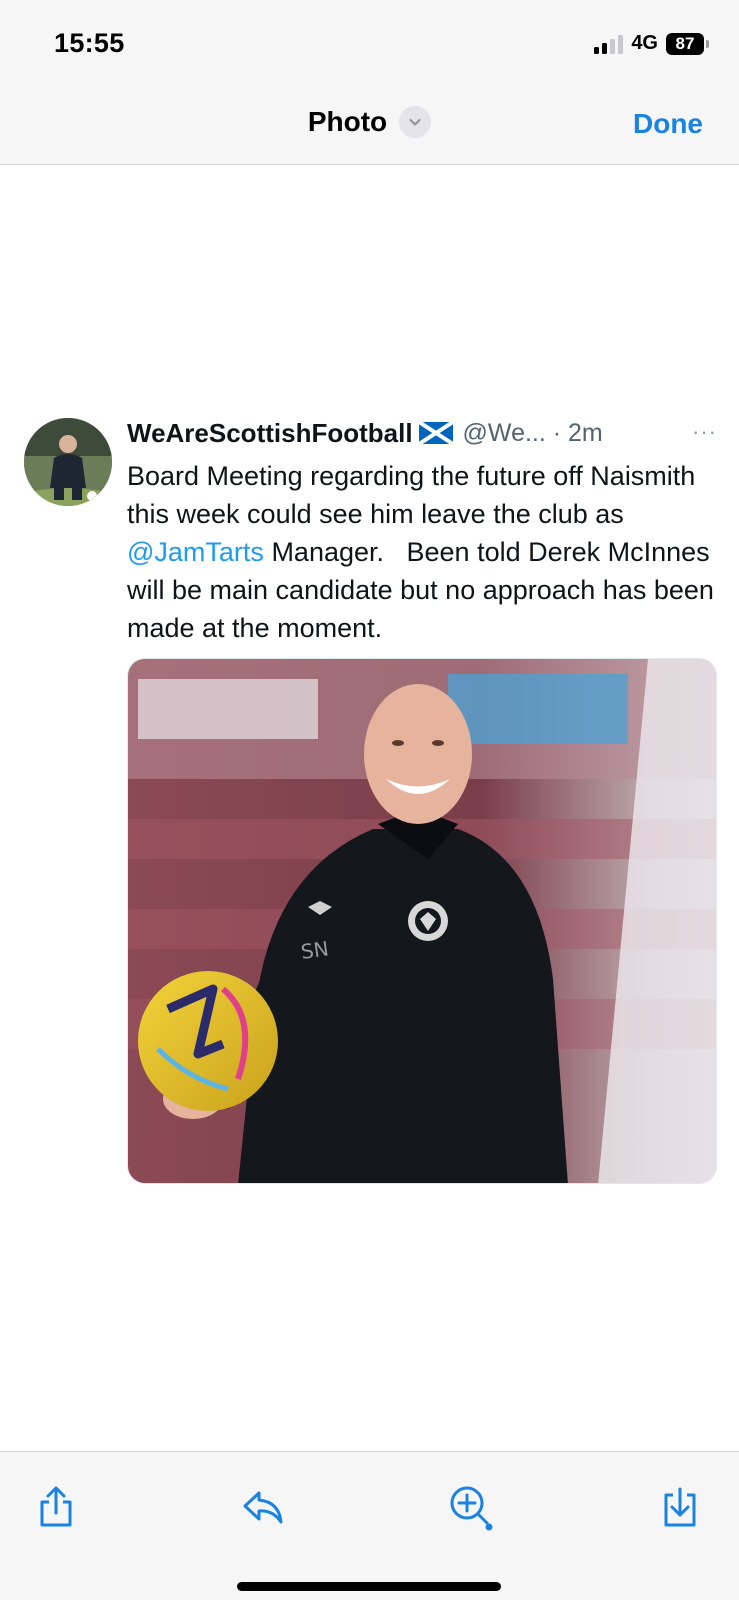  I want to click on status-time: 15:55, so click(89, 43).